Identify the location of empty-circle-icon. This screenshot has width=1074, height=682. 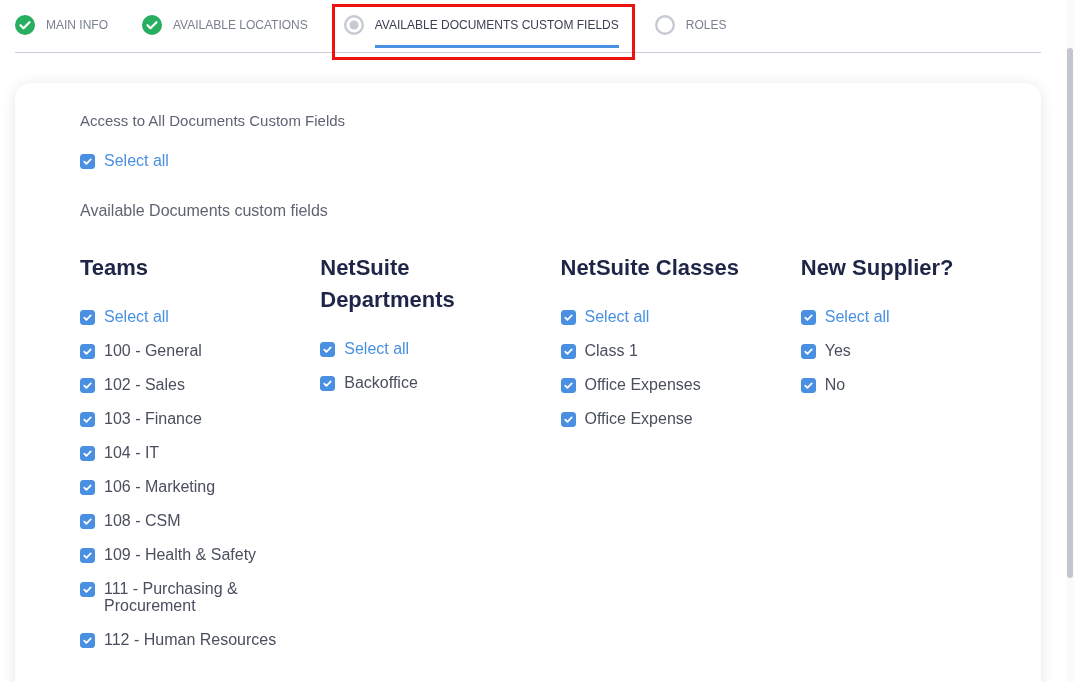
(664, 24).